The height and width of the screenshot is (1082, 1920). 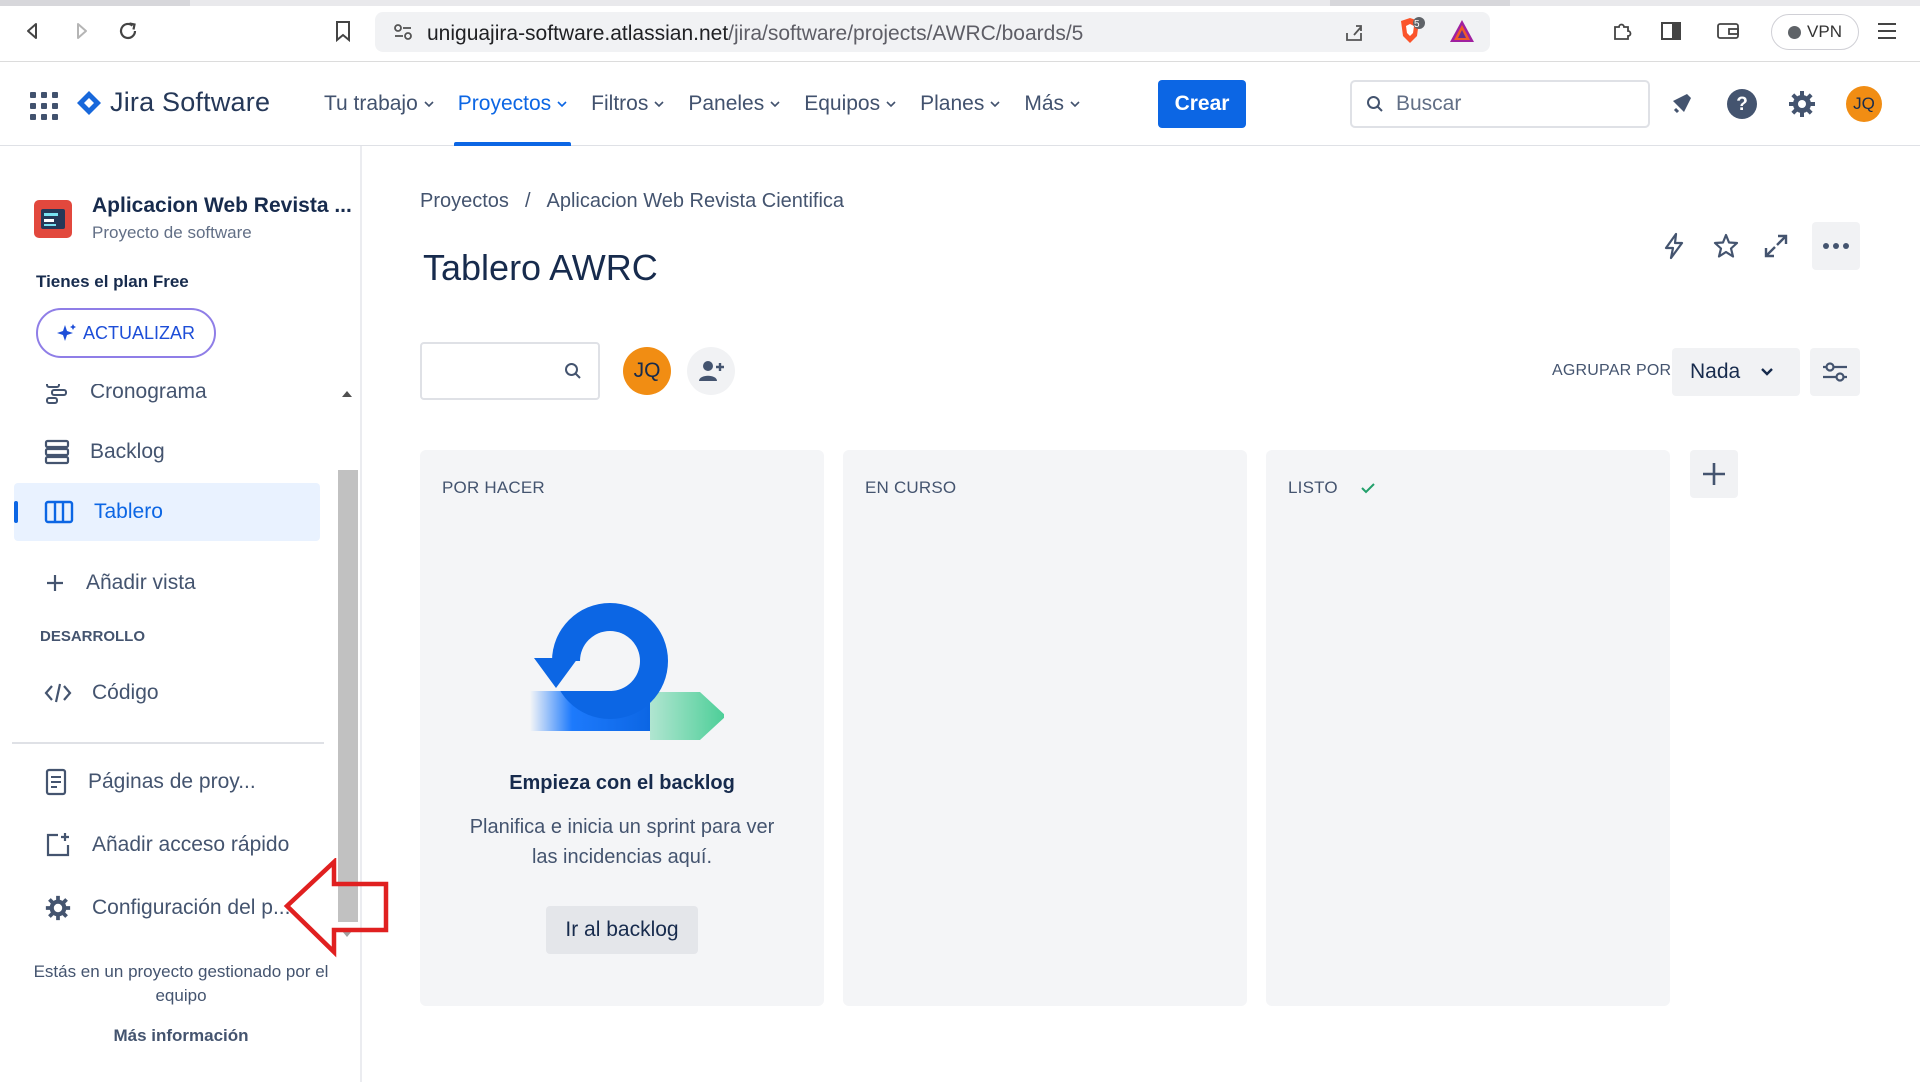 What do you see at coordinates (191, 844) in the screenshot?
I see `sidebar-item-label: Añadir acceso rápido` at bounding box center [191, 844].